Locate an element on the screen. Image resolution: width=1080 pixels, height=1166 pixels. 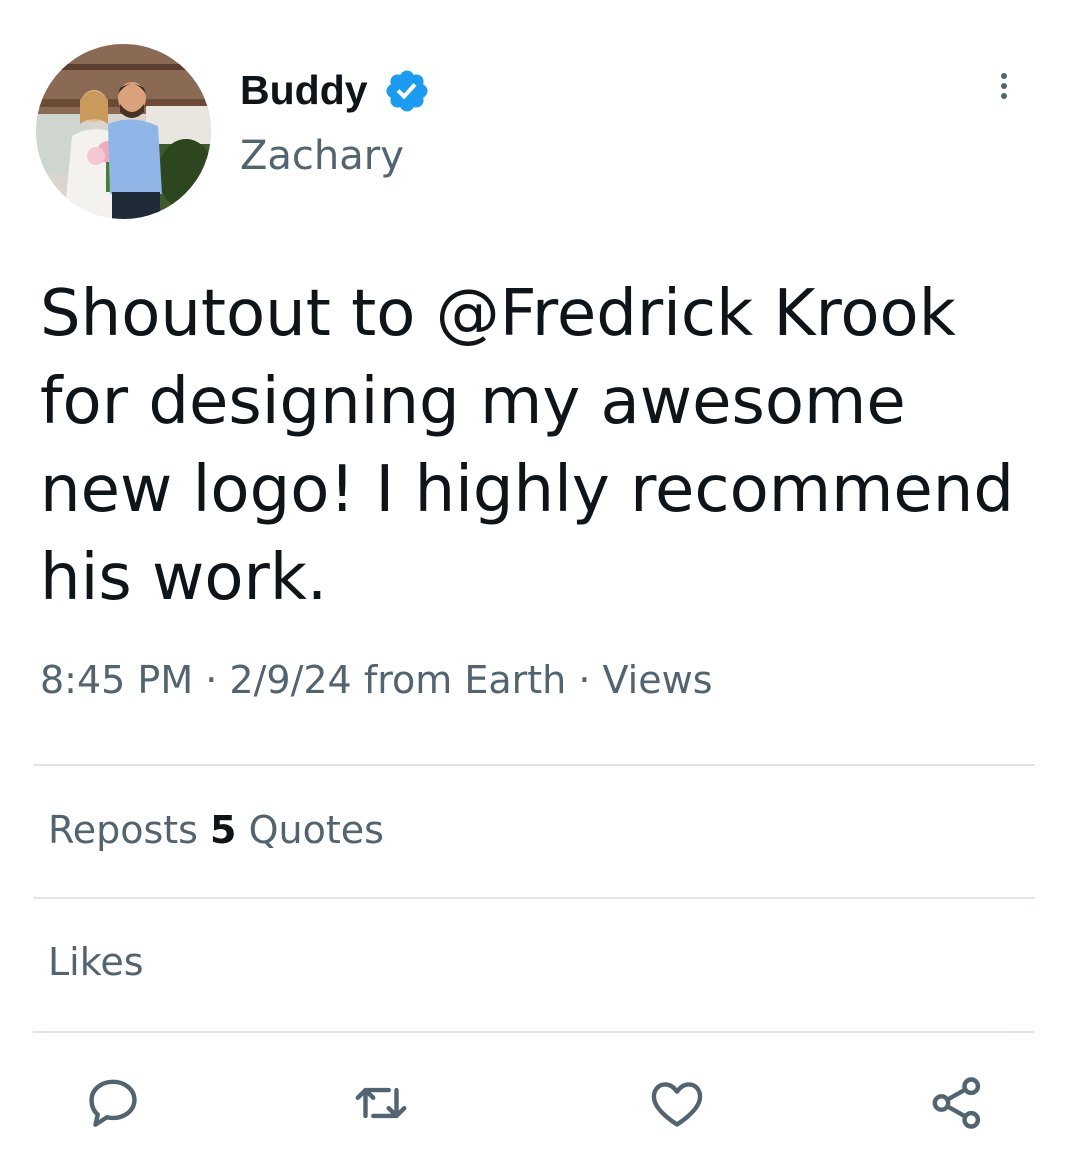
user-handle: Zachary is located at coordinates (322, 156).